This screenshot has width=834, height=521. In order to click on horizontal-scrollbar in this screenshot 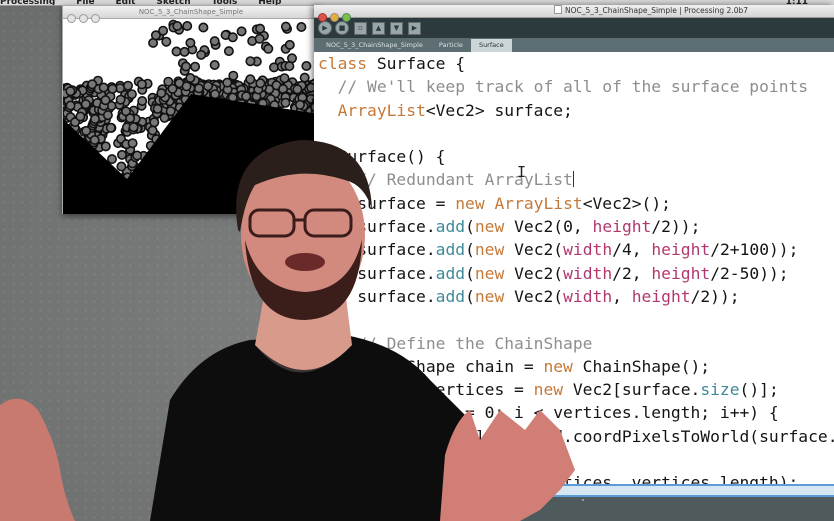, I will do `click(574, 490)`.